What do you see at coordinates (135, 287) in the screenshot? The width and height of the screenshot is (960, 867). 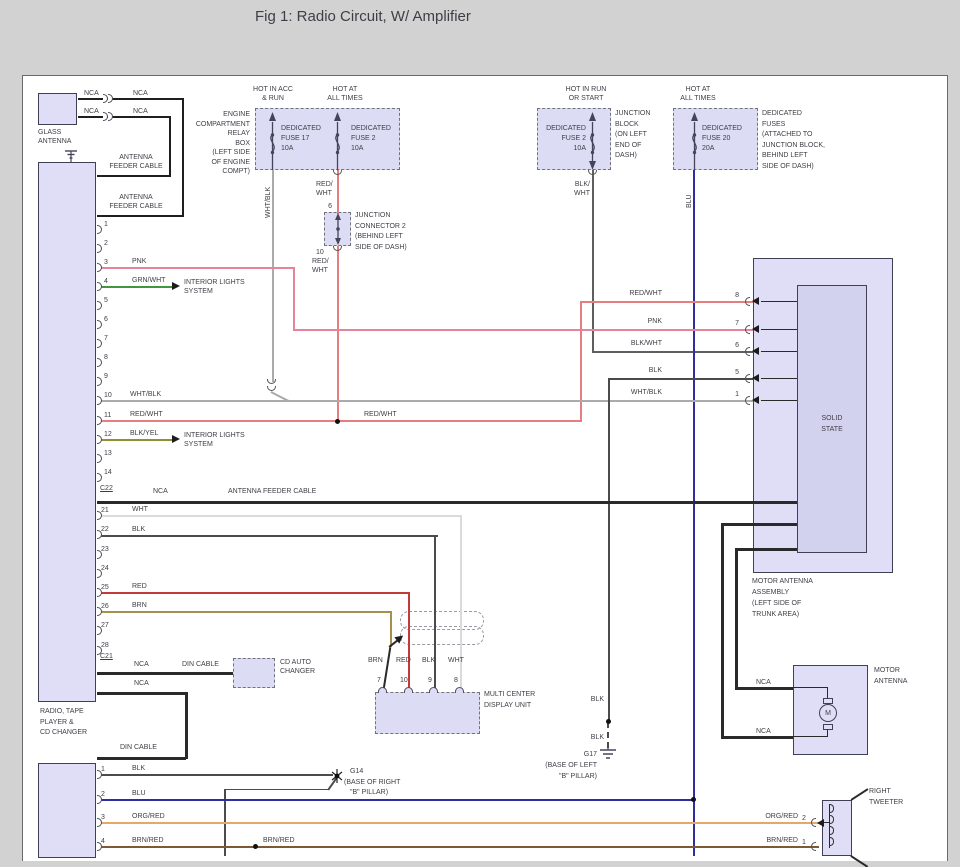 I see `wire-grn-wht` at bounding box center [135, 287].